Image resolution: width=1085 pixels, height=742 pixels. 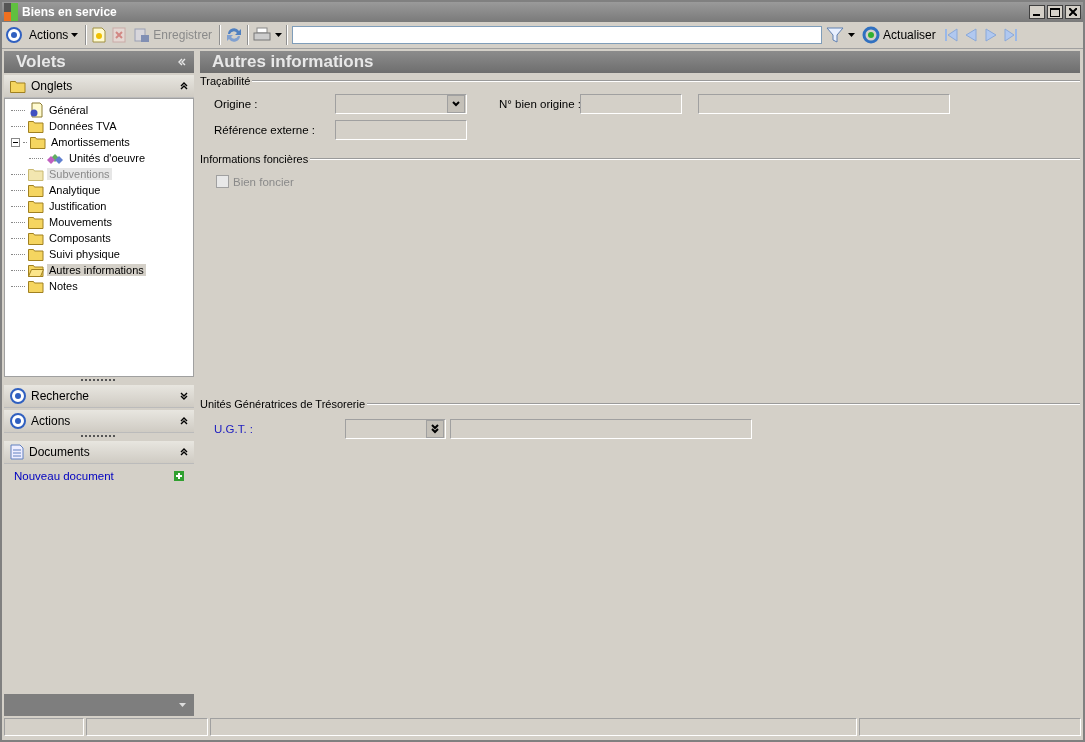 I want to click on tree-item: Notes, so click(x=63, y=286).